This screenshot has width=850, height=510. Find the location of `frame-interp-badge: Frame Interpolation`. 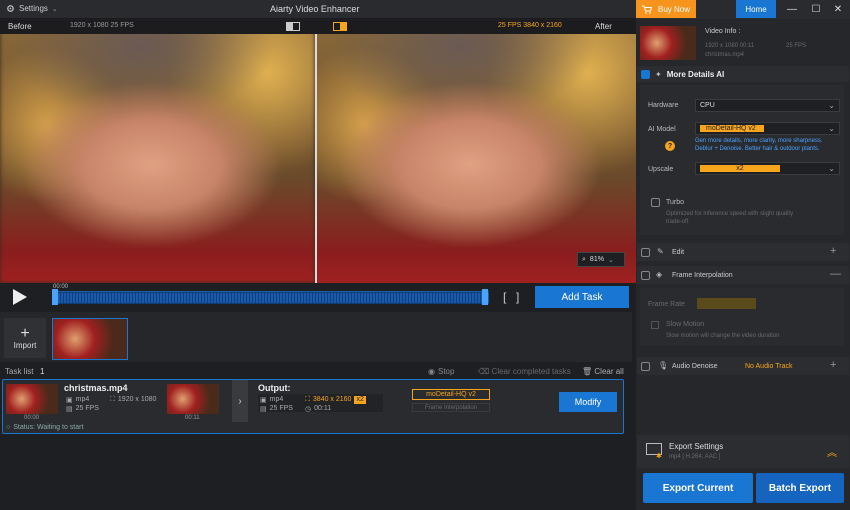

frame-interp-badge: Frame Interpolation is located at coordinates (451, 407).